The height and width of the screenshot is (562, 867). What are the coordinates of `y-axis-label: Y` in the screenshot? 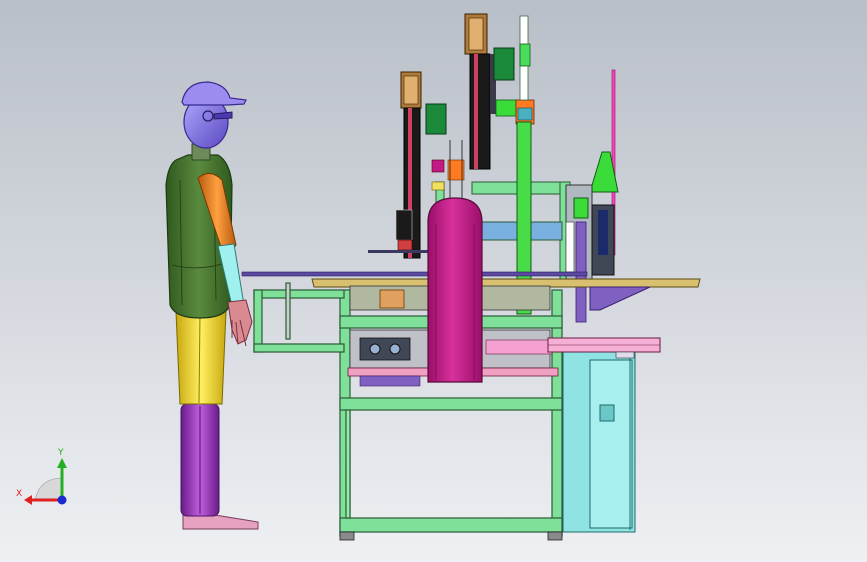 It's located at (60, 453).